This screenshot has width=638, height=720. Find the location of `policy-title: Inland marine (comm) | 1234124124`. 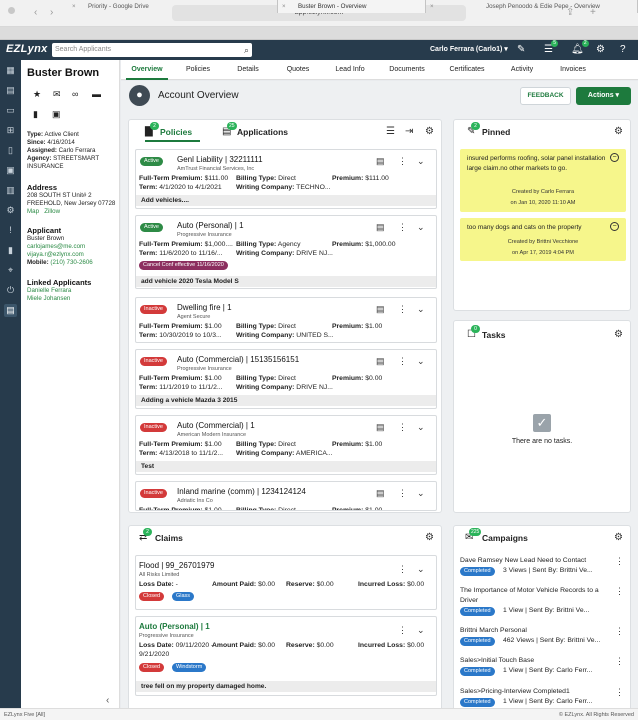

policy-title: Inland marine (comm) | 1234124124 is located at coordinates (241, 491).